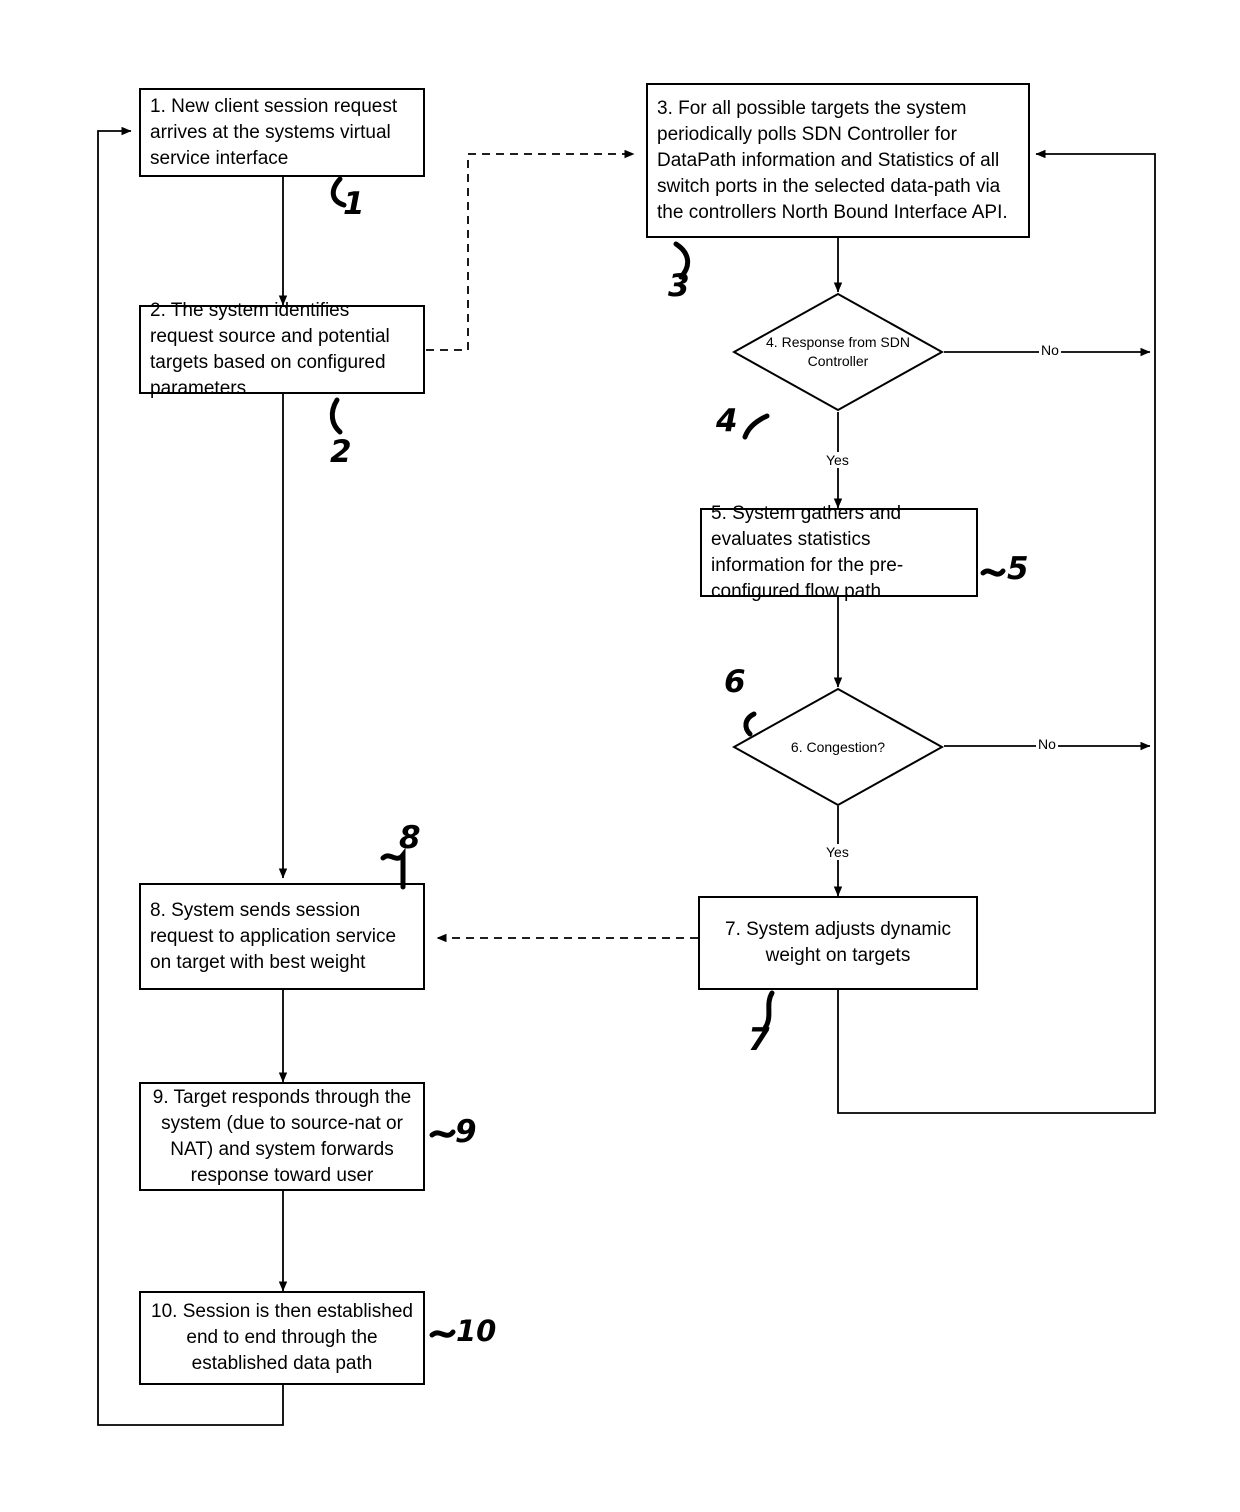 The width and height of the screenshot is (1240, 1512). I want to click on annotation-5: 5, so click(1018, 569).